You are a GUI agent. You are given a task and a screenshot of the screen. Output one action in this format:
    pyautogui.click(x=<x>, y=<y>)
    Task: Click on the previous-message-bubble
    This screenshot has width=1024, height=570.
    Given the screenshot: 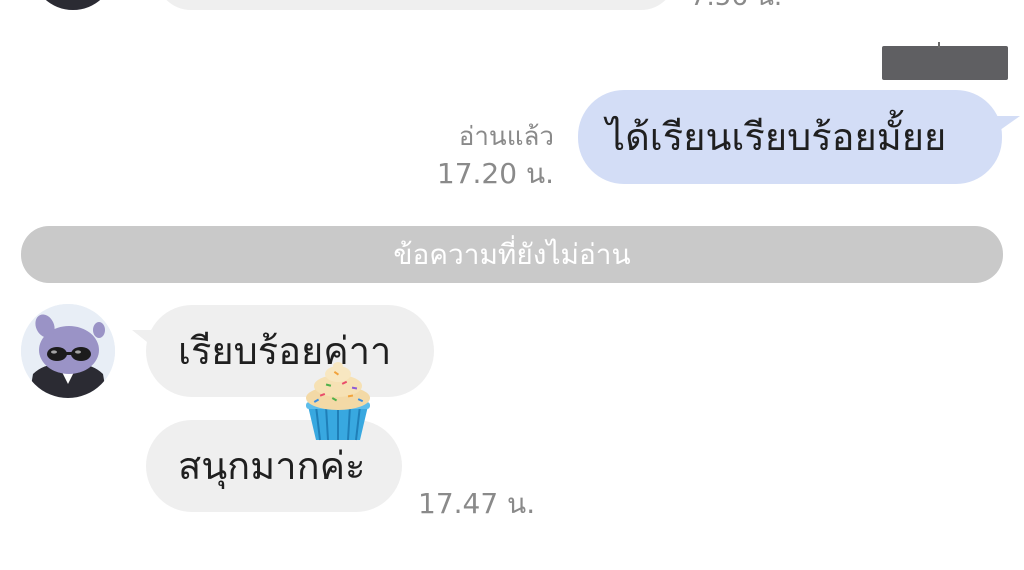 What is the action you would take?
    pyautogui.click(x=416, y=5)
    